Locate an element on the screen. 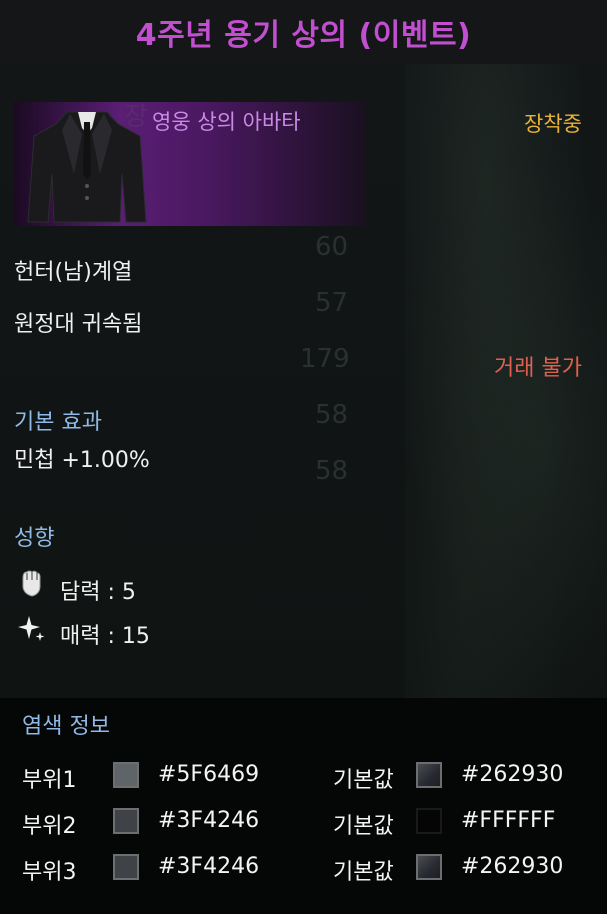 This screenshot has height=914, width=607. background-ghost-text: 179 is located at coordinates (325, 359).